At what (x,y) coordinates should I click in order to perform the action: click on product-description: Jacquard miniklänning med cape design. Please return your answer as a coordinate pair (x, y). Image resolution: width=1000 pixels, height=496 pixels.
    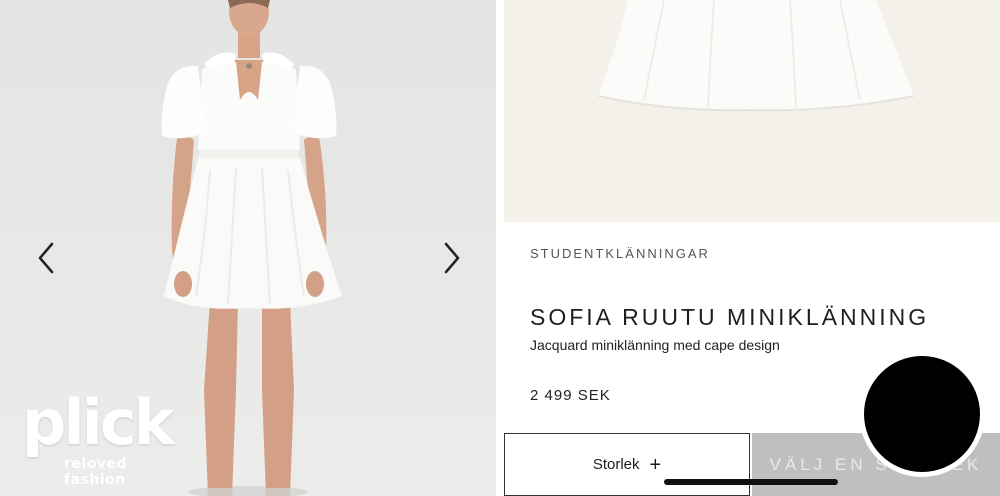
    Looking at the image, I should click on (655, 345).